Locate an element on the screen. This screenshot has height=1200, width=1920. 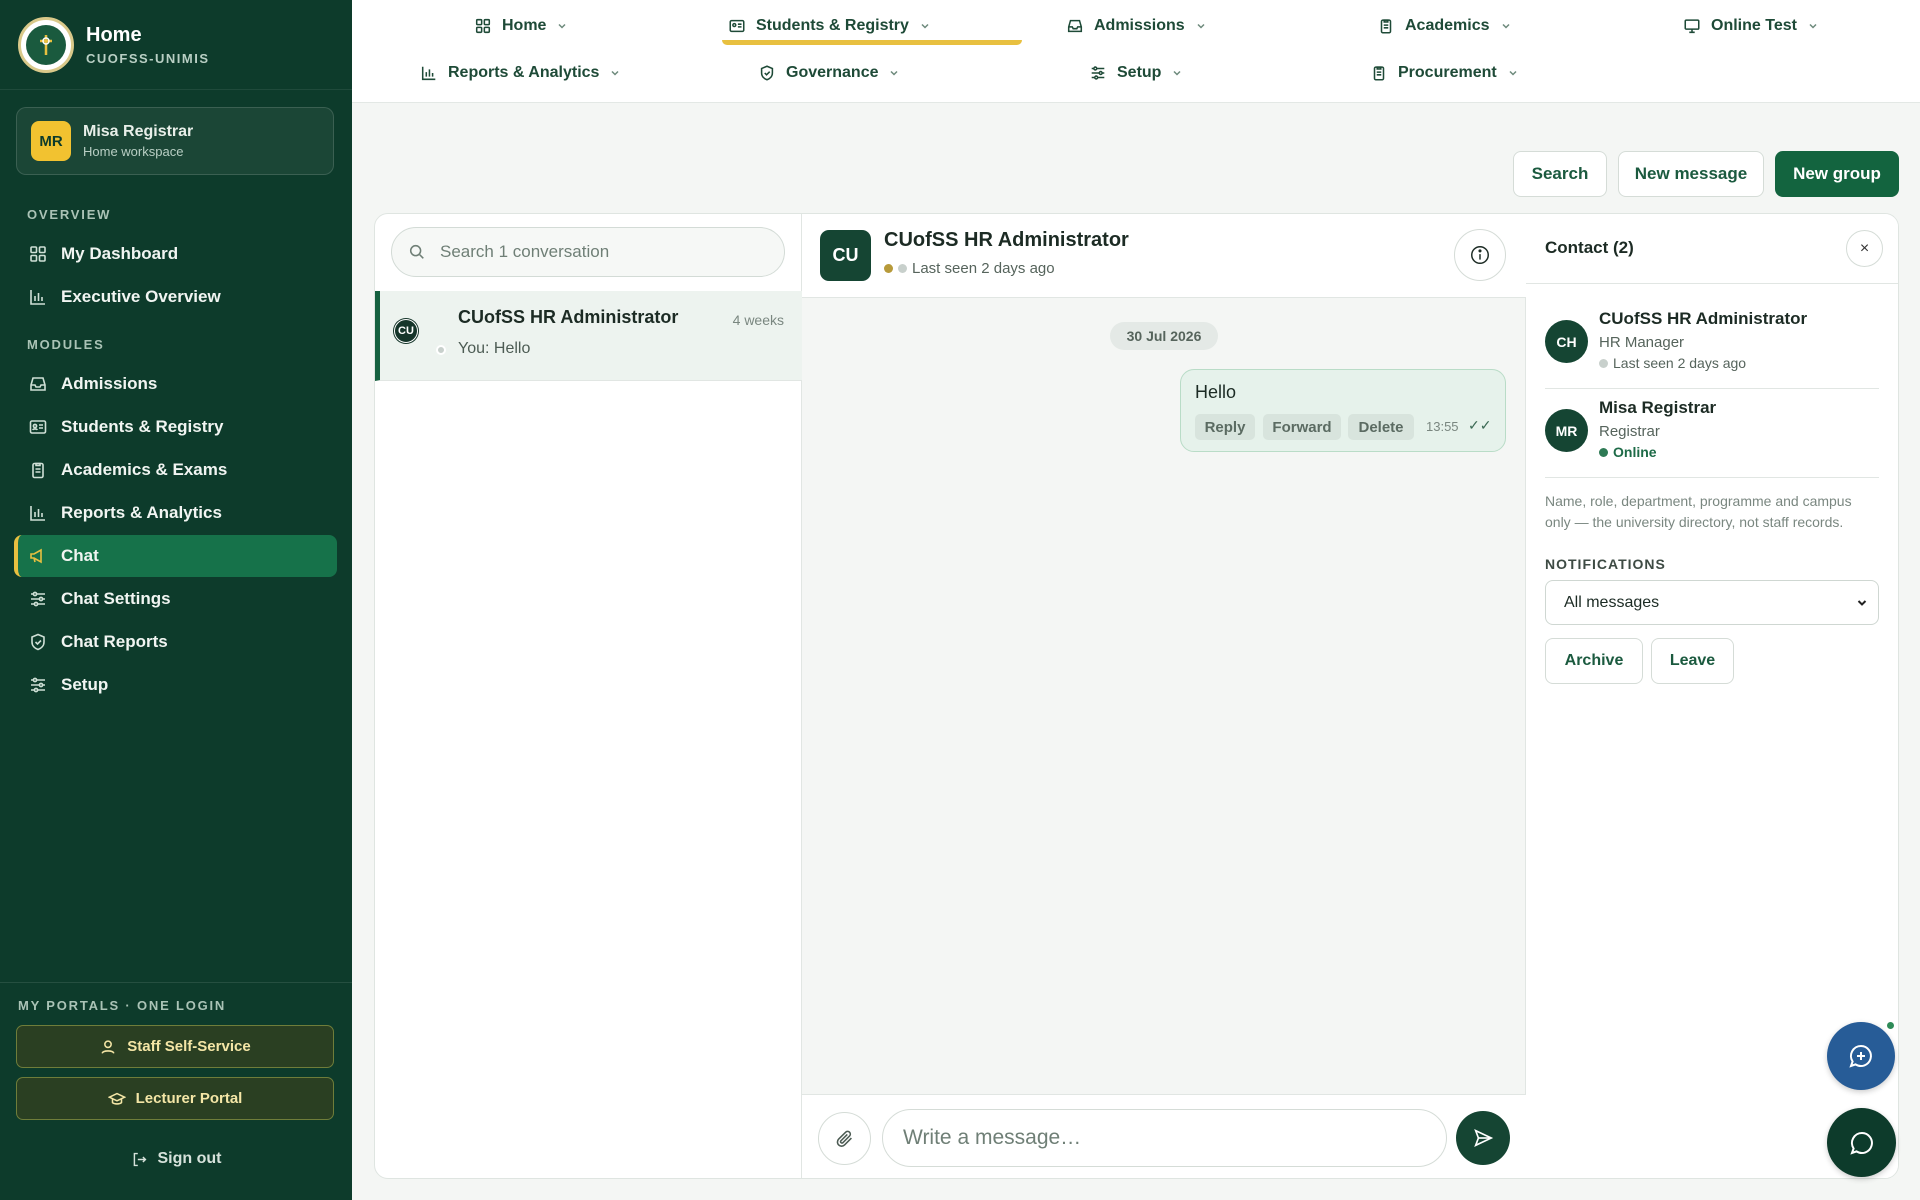
notifications-select: All messages is located at coordinates (1712, 602).